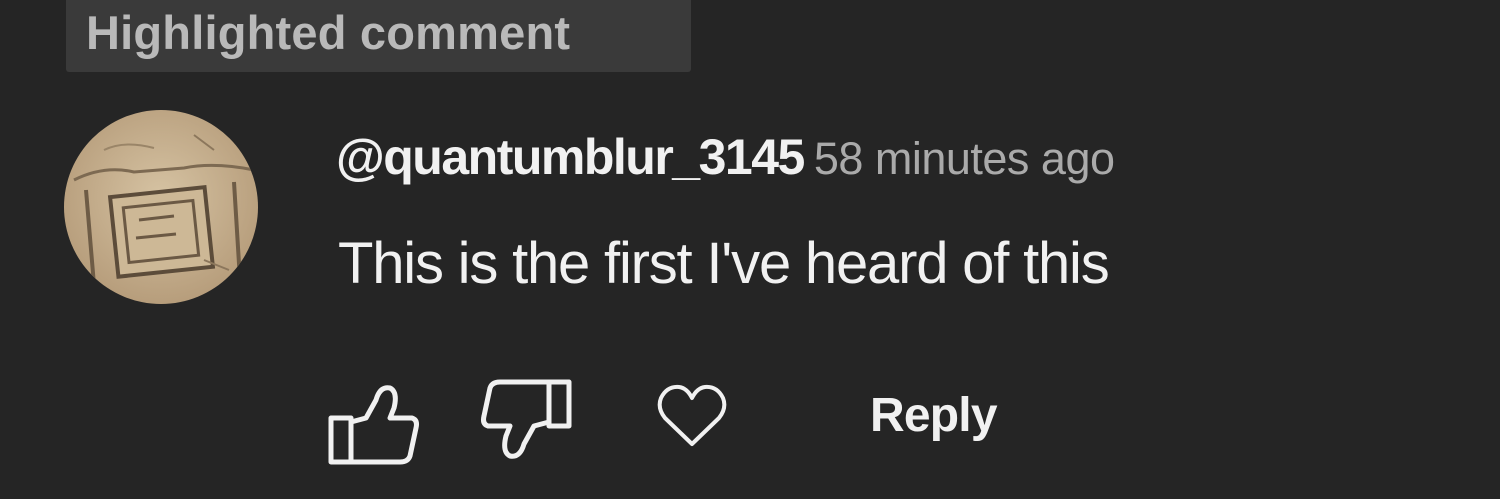 Image resolution: width=1500 pixels, height=499 pixels. I want to click on heart-button, so click(692, 416).